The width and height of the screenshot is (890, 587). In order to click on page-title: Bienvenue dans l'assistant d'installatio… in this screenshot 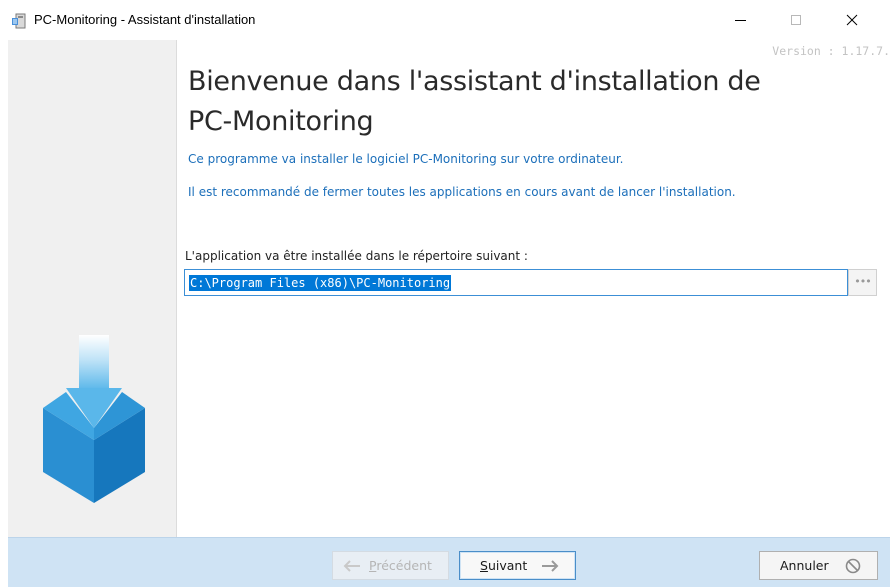, I will do `click(474, 101)`.